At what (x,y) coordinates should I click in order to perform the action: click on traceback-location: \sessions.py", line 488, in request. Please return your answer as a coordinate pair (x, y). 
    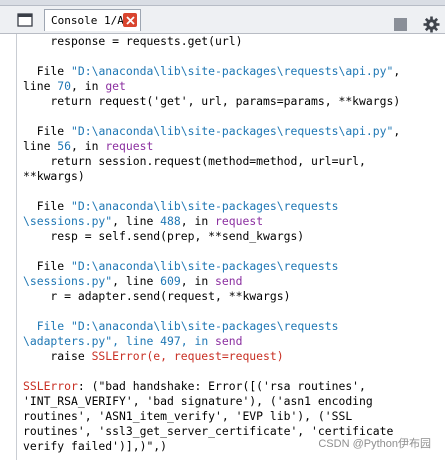
    Looking at the image, I should click on (143, 221).